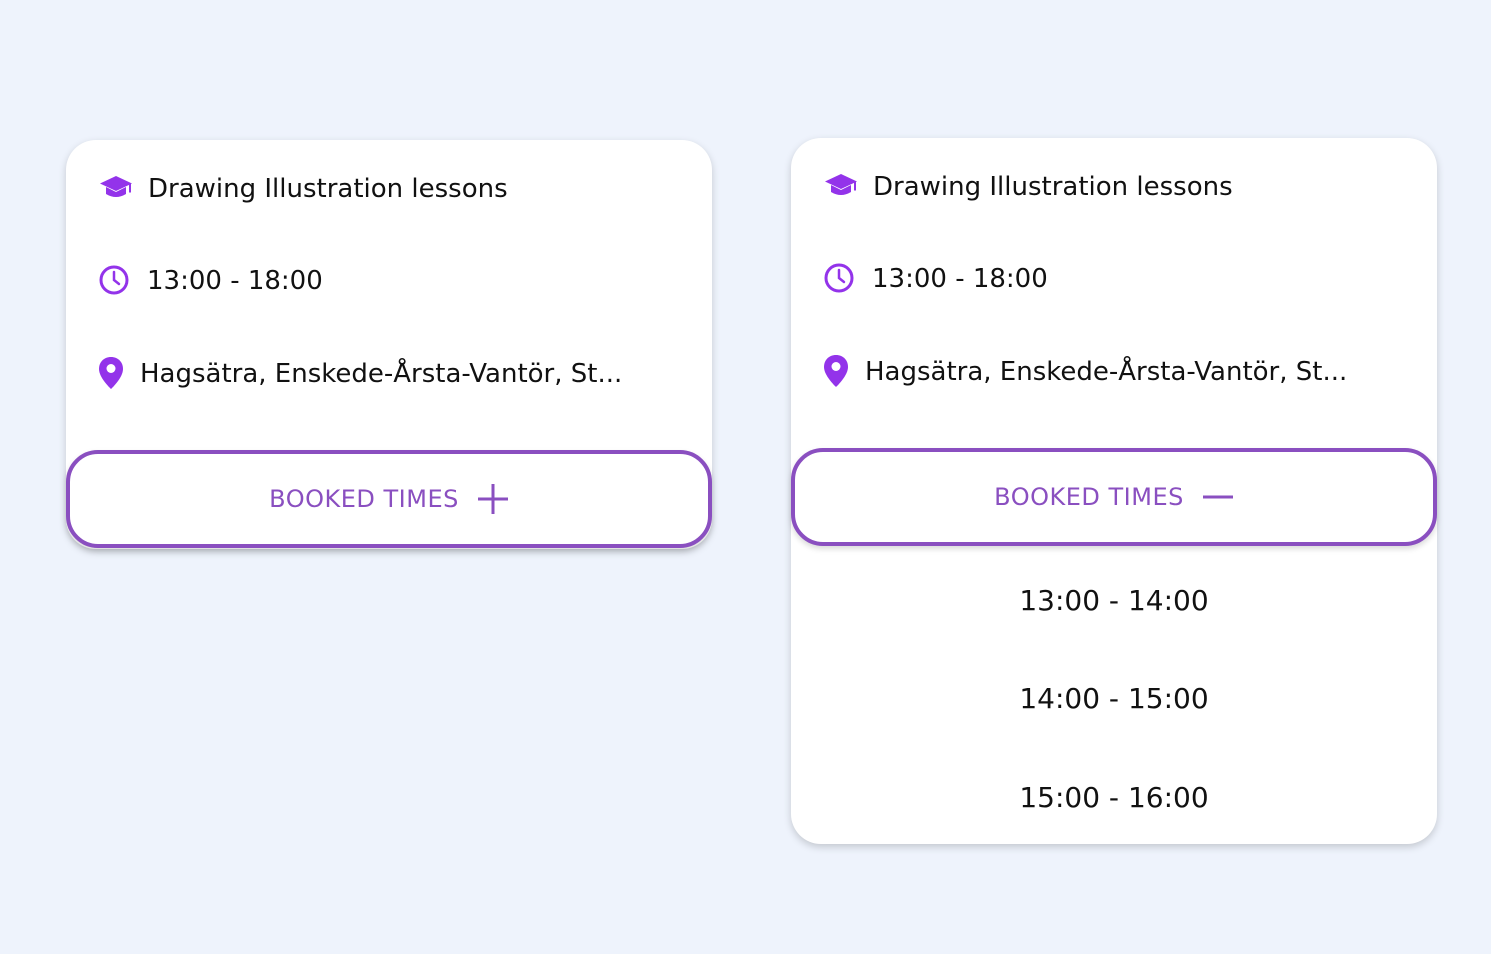 The image size is (1491, 954). What do you see at coordinates (1114, 699) in the screenshot?
I see `booked-time-slot: 14:00 - 15:00` at bounding box center [1114, 699].